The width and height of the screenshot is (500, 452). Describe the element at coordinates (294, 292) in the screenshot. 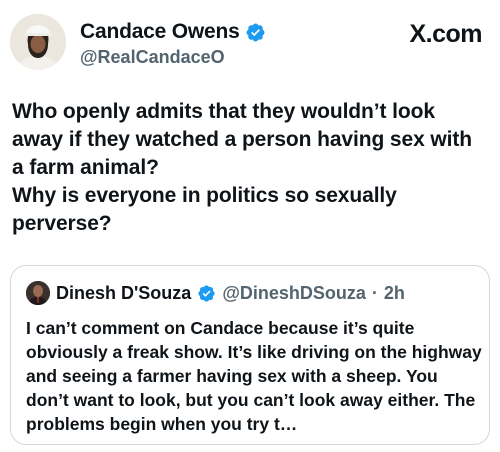

I see `quoted-handle: @DineshDSouza` at that location.